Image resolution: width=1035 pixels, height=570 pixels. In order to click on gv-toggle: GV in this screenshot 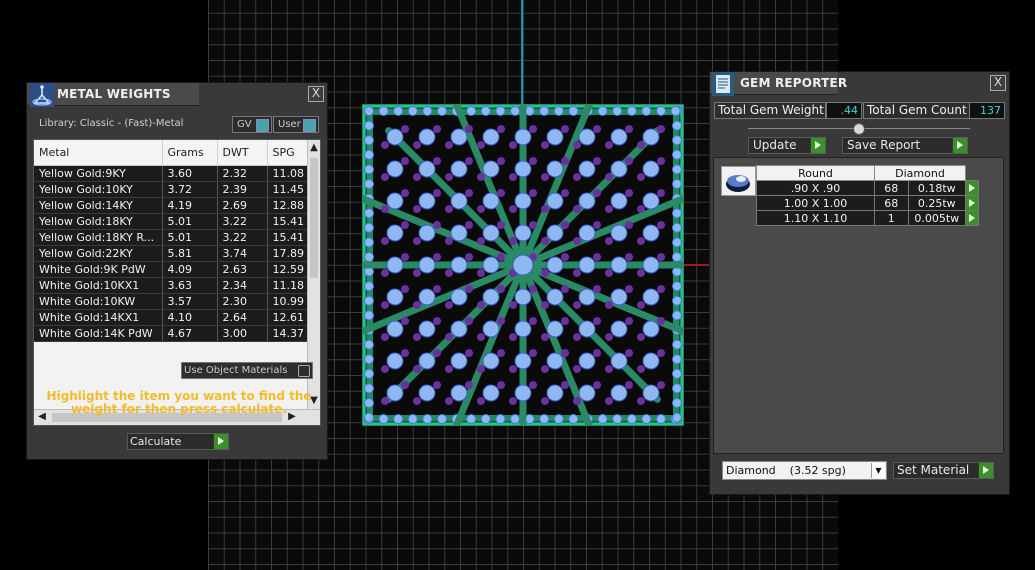, I will do `click(252, 124)`.